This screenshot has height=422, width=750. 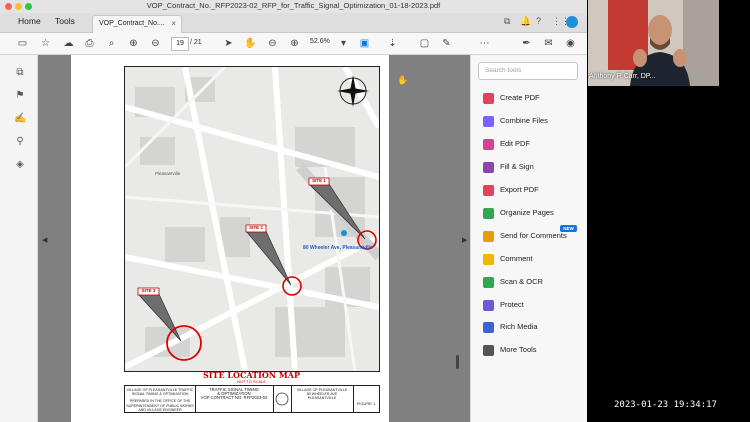 What do you see at coordinates (528, 71) in the screenshot?
I see `search-tools-input: Search tools` at bounding box center [528, 71].